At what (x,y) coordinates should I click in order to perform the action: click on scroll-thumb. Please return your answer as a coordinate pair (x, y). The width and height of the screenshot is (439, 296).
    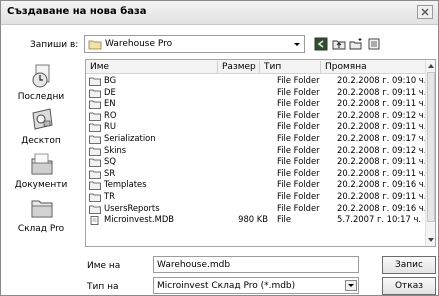
    Looking at the image, I should click on (431, 147).